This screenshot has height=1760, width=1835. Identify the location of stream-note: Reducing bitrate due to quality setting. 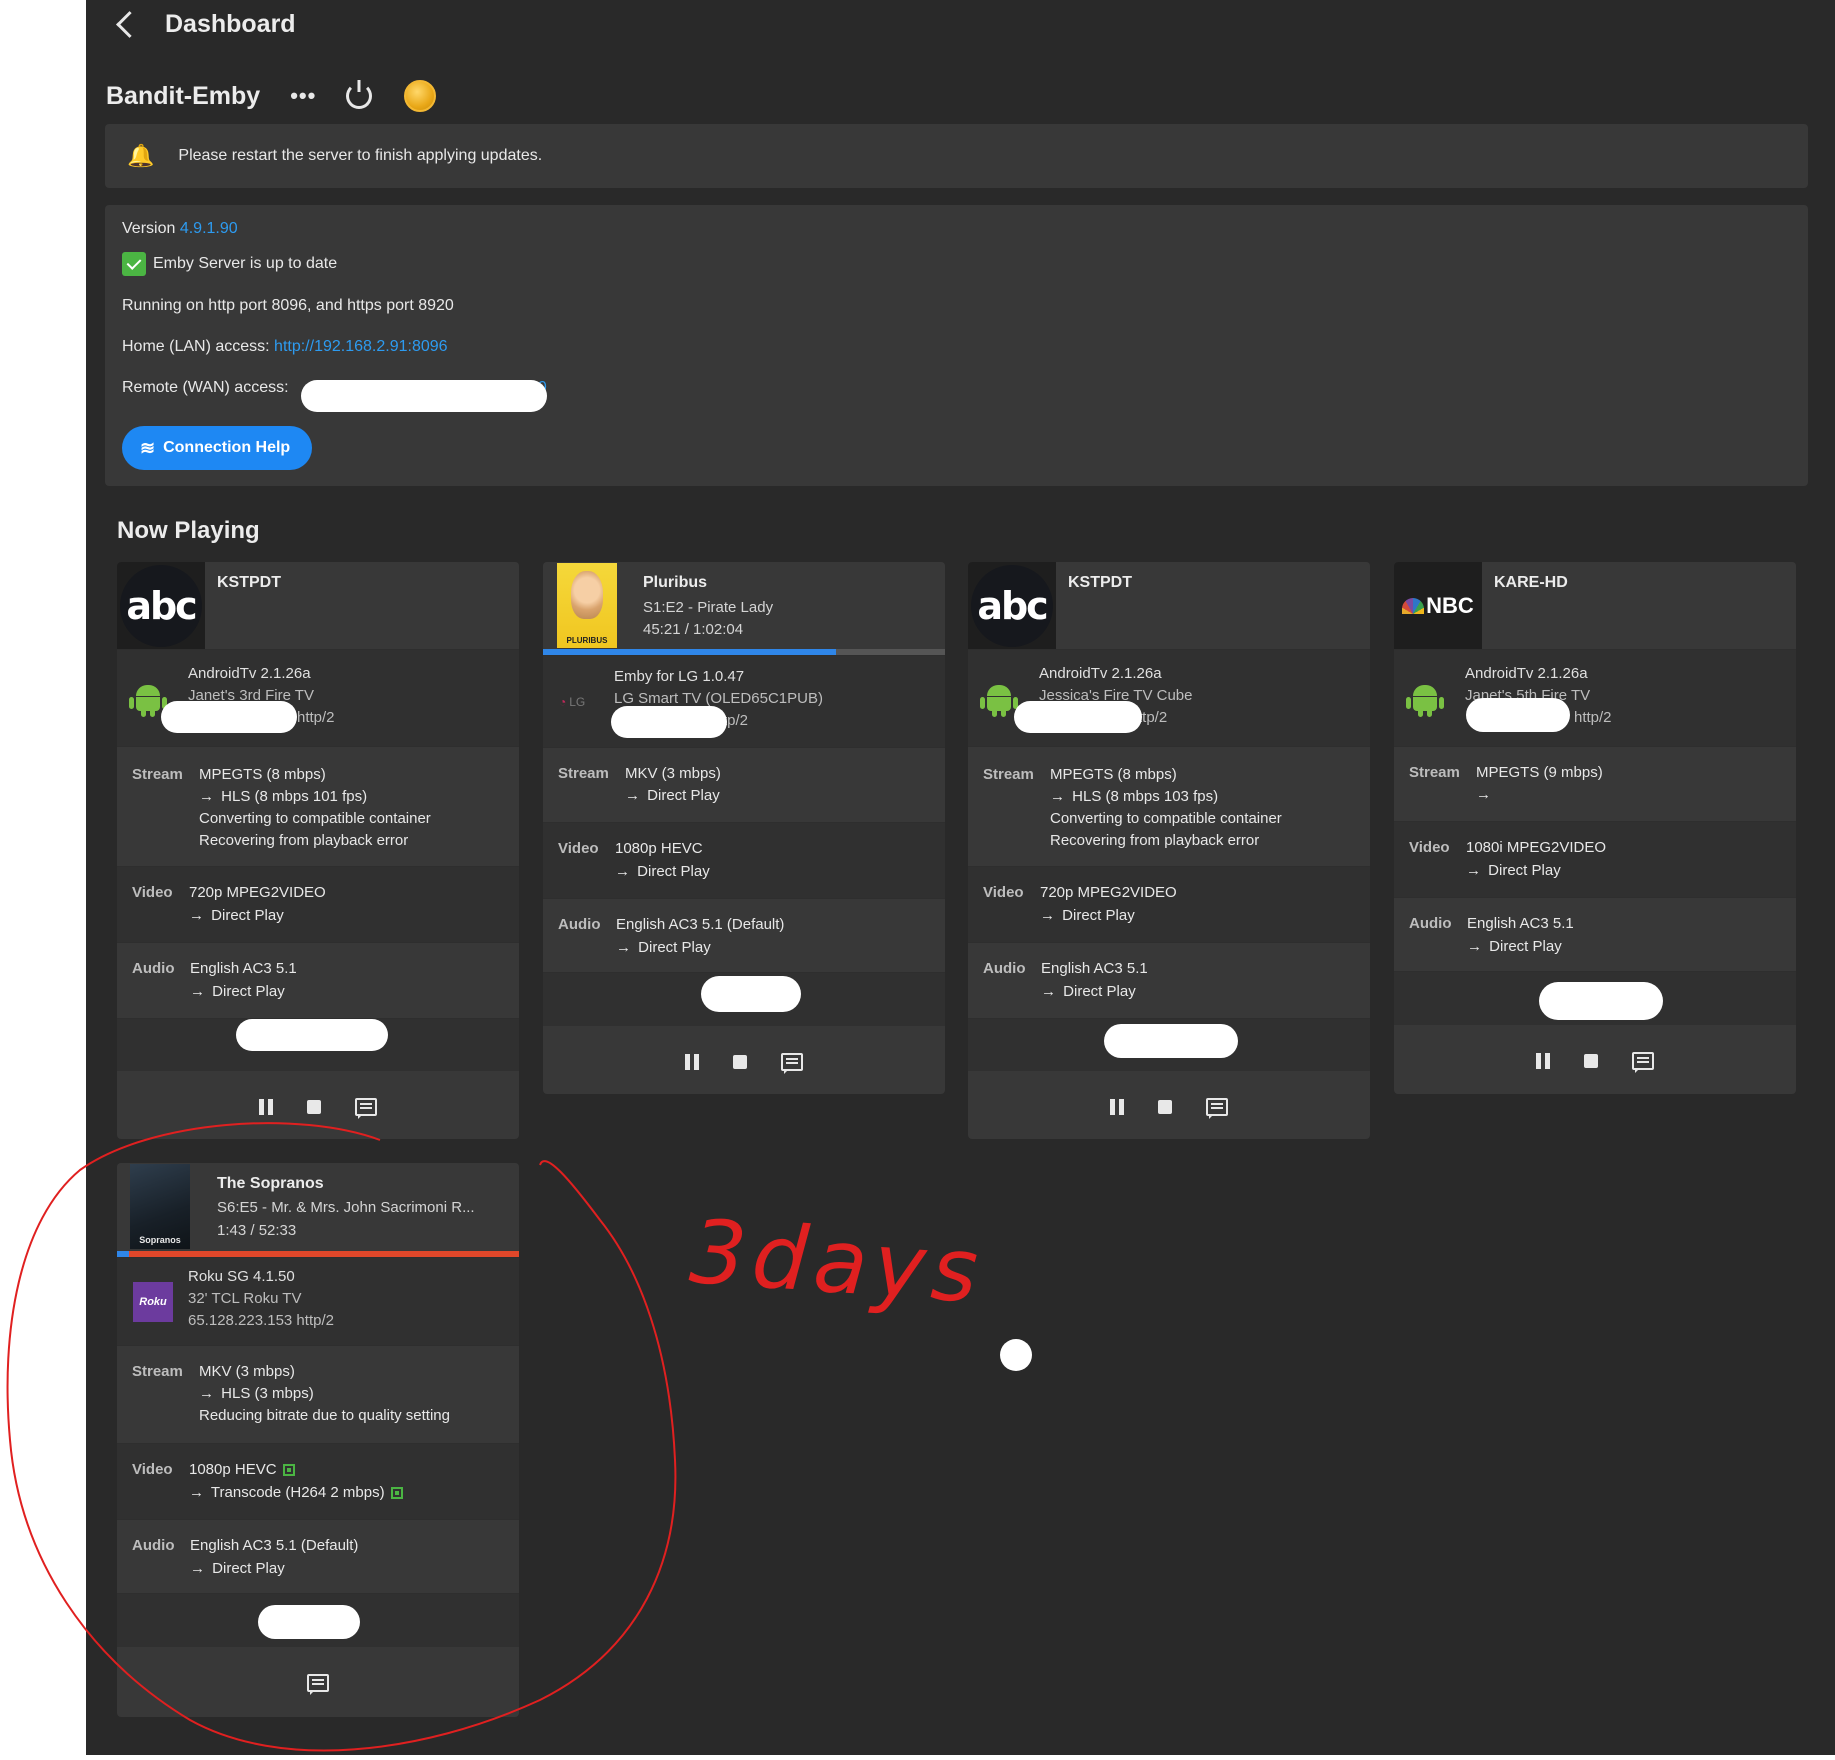
(324, 1415).